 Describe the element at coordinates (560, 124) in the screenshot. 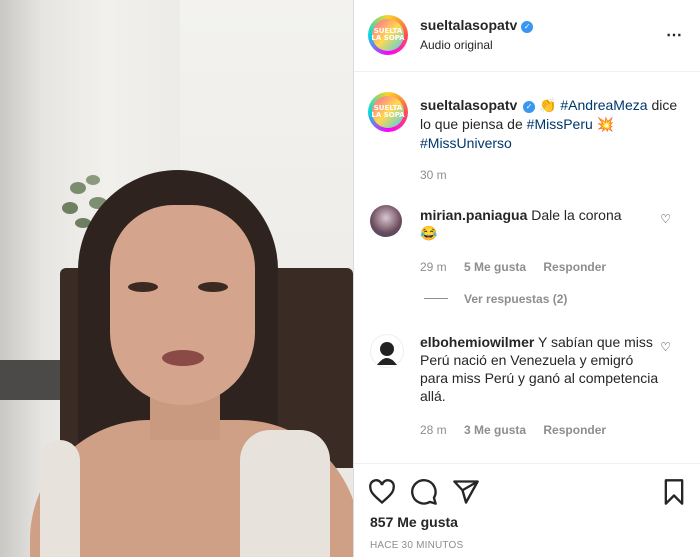

I see `hashtag-missperu: #MissPeru` at that location.